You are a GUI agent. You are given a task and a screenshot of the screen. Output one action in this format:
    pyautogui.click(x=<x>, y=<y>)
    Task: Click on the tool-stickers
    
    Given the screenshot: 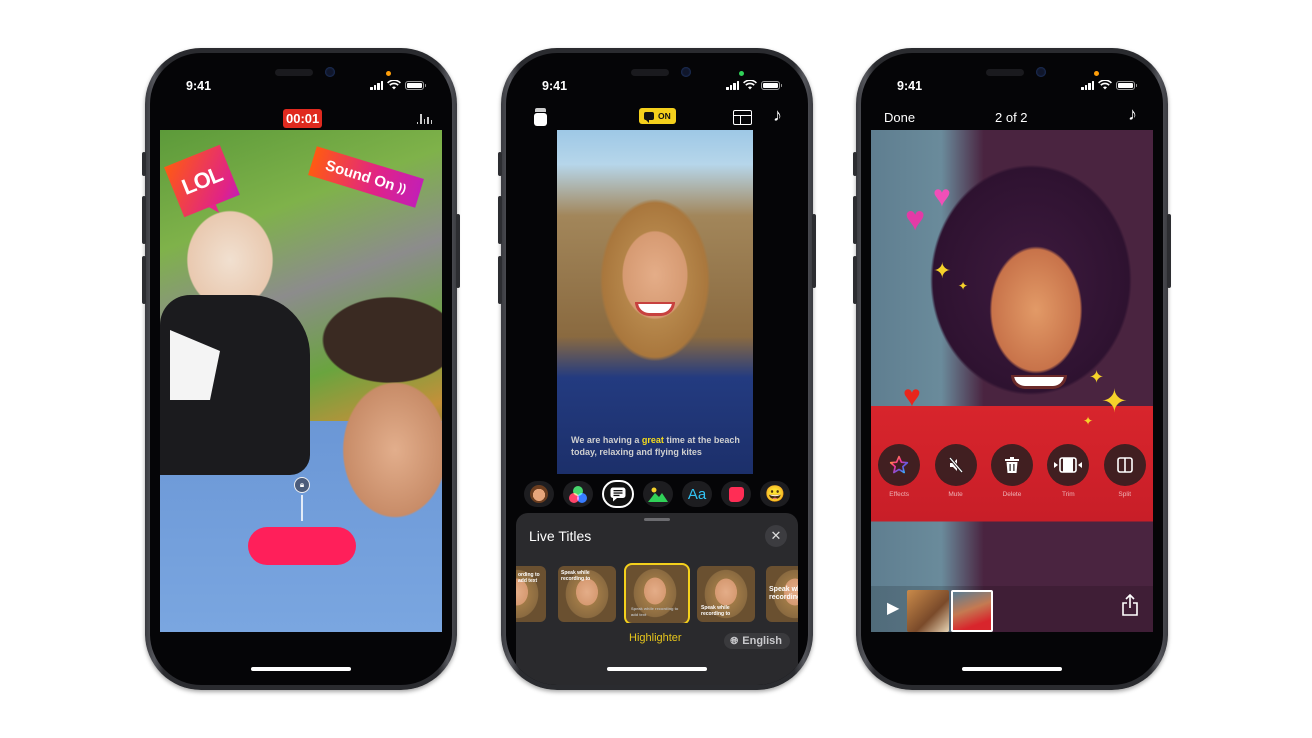 What is the action you would take?
    pyautogui.click(x=736, y=494)
    